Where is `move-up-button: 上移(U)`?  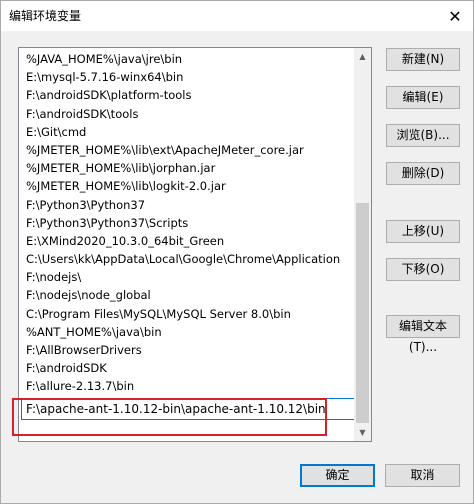 move-up-button: 上移(U) is located at coordinates (423, 231).